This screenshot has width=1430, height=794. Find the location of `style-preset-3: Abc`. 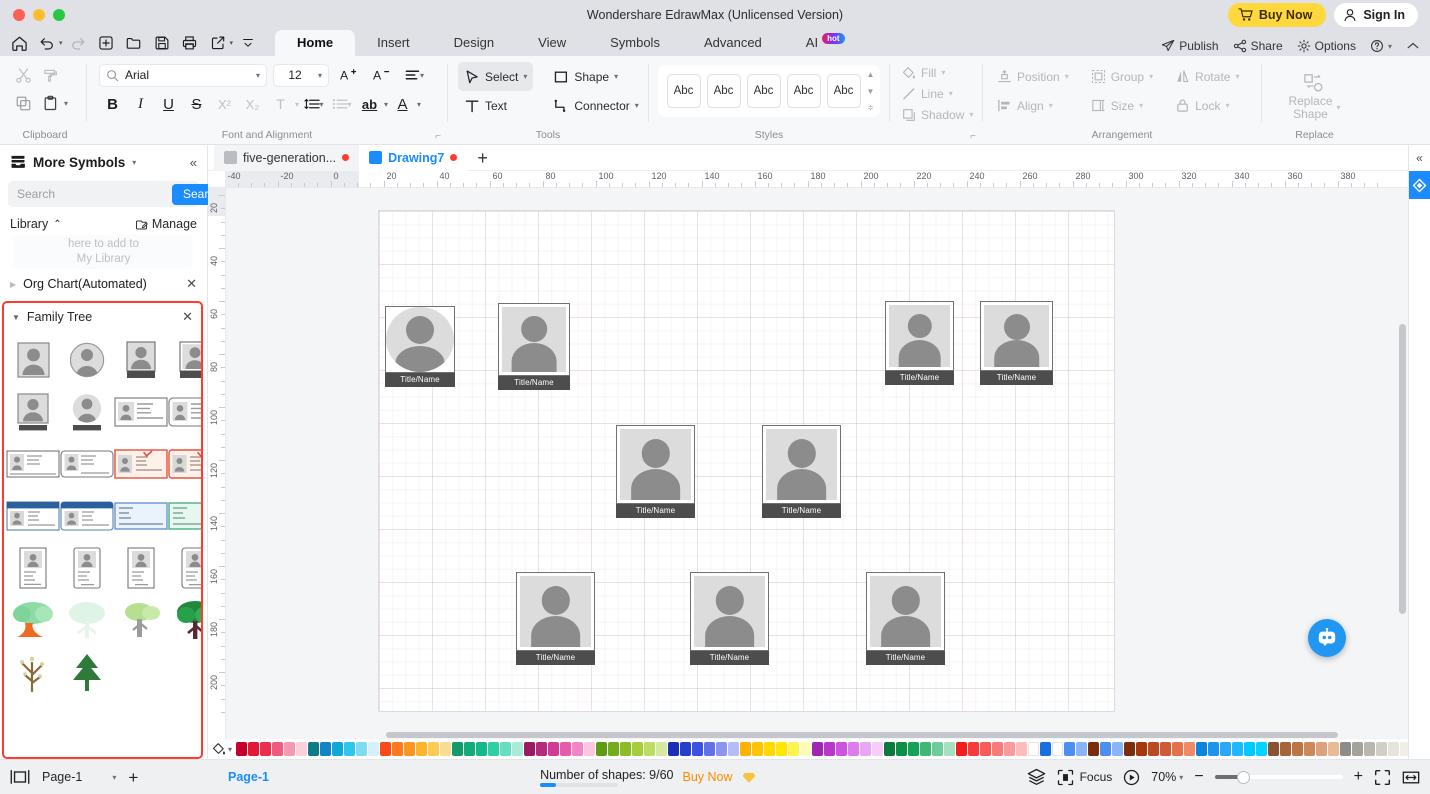

style-preset-3: Abc is located at coordinates (763, 91).